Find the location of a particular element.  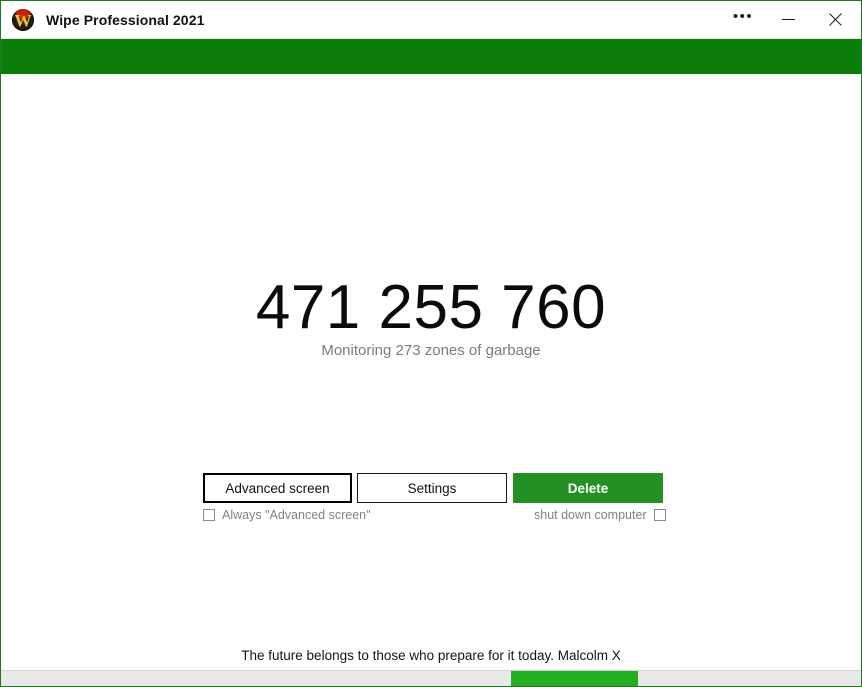

settings-button: Settings is located at coordinates (432, 488).